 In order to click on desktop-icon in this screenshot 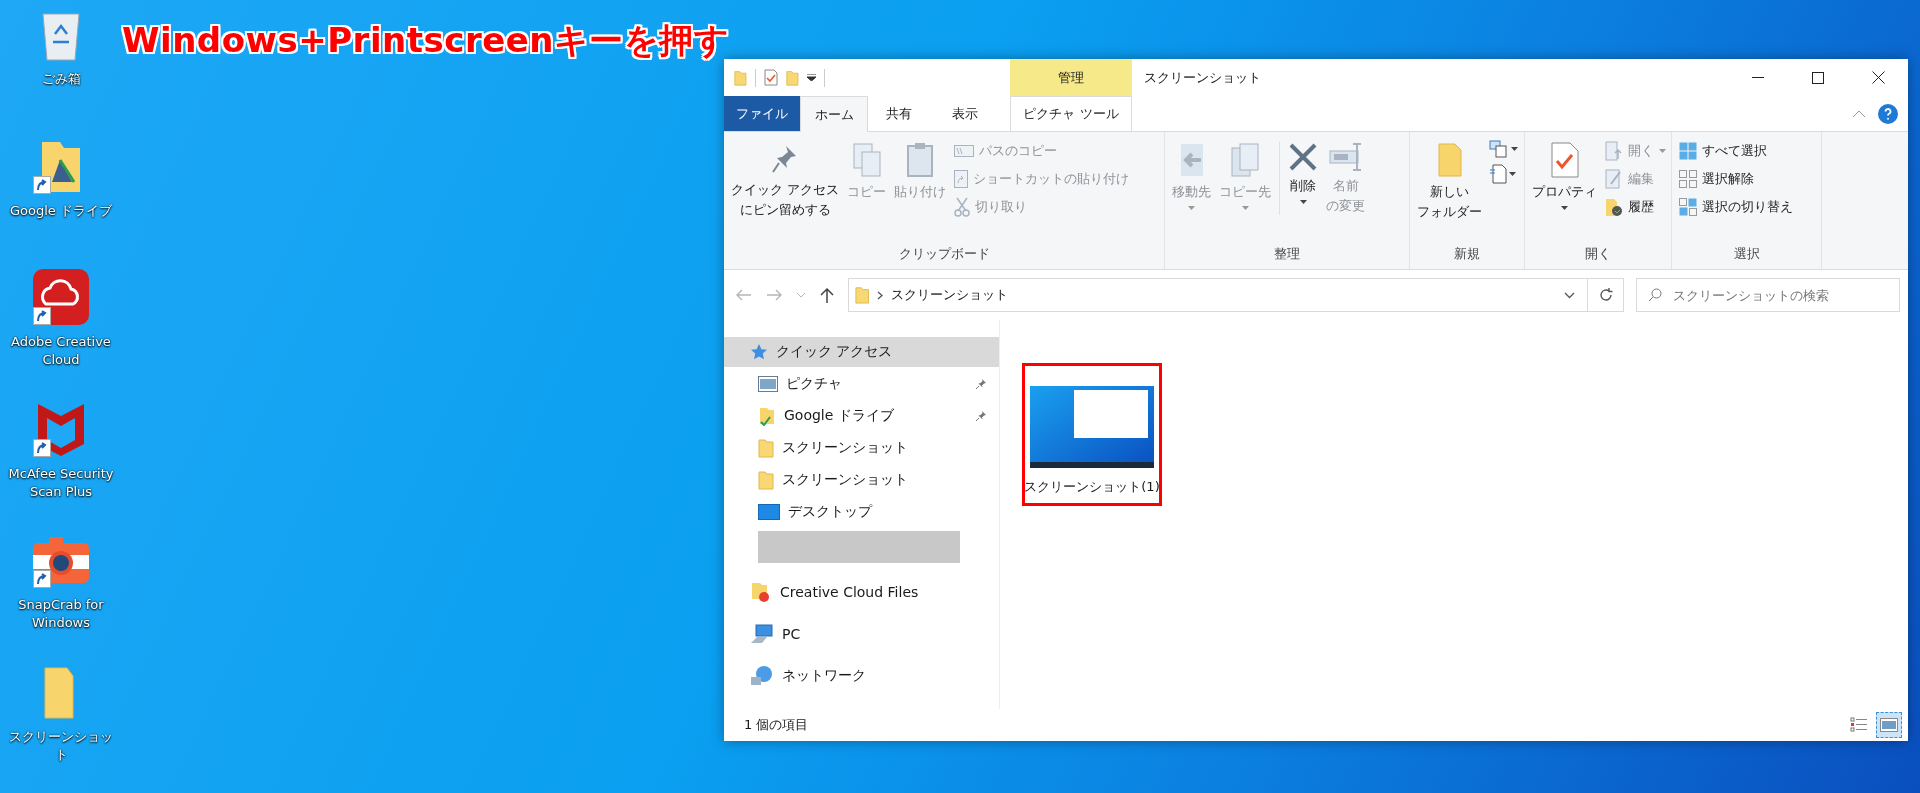, I will do `click(769, 512)`.